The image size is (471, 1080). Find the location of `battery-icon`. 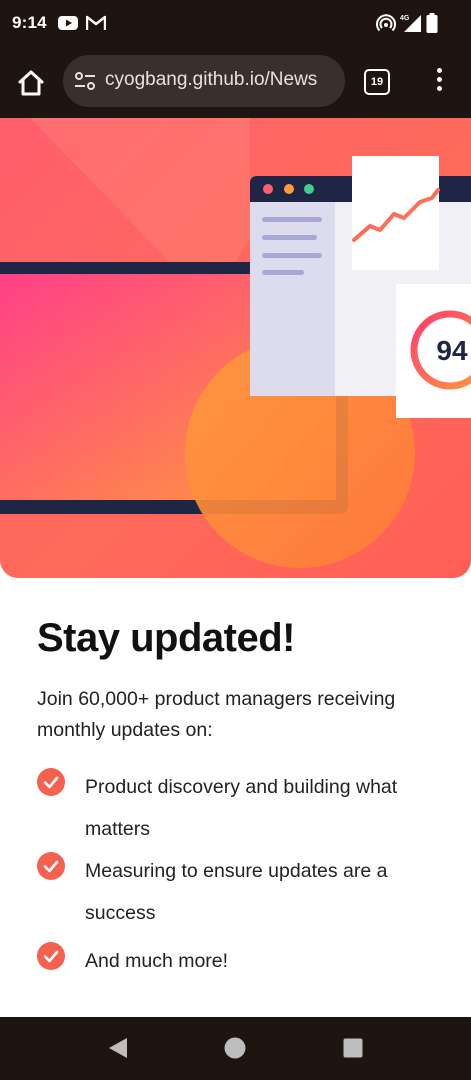

battery-icon is located at coordinates (432, 23).